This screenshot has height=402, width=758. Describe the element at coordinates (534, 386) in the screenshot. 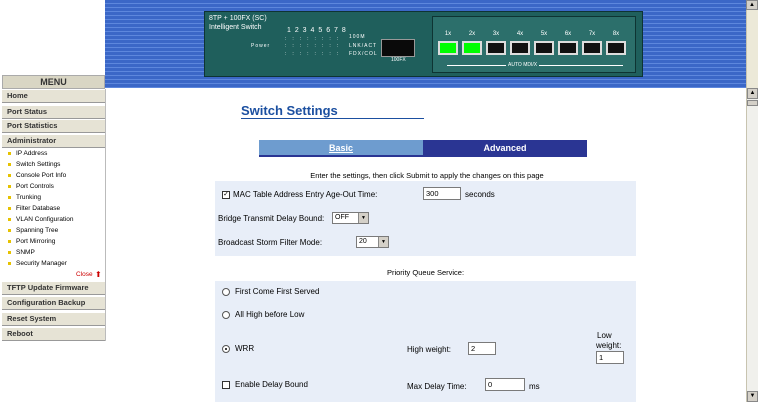

I see `max-delay-unit: ms` at that location.